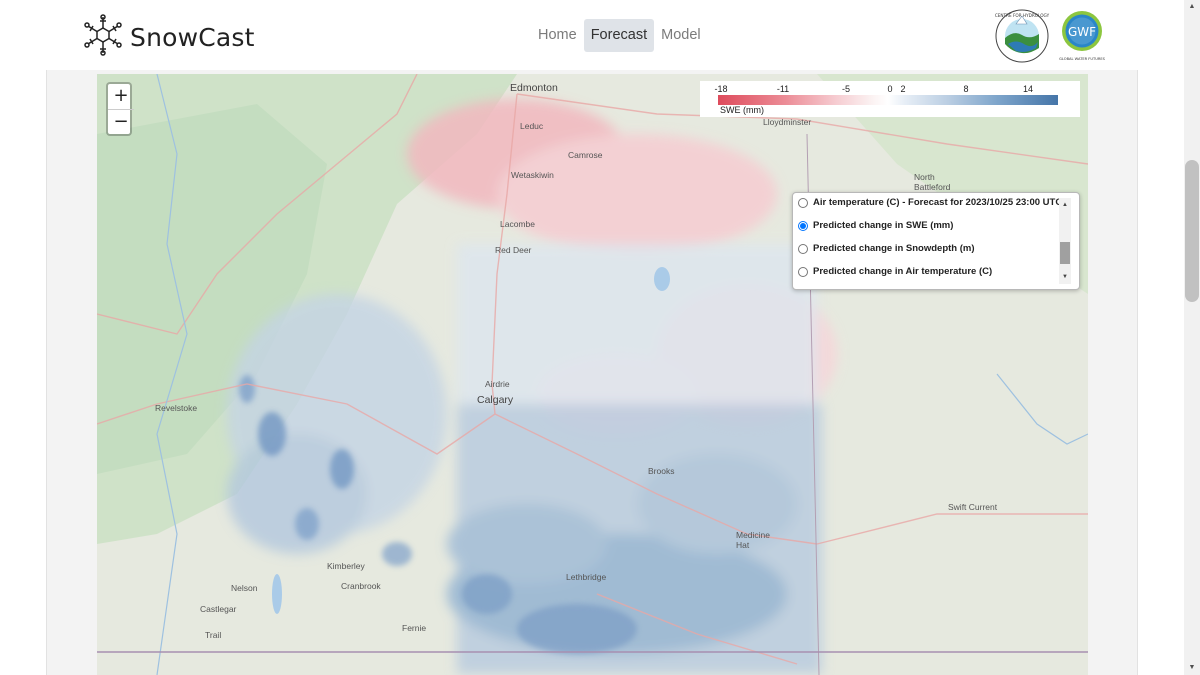 The width and height of the screenshot is (1200, 675). Describe the element at coordinates (966, 89) in the screenshot. I see `legend-tick: 8` at that location.